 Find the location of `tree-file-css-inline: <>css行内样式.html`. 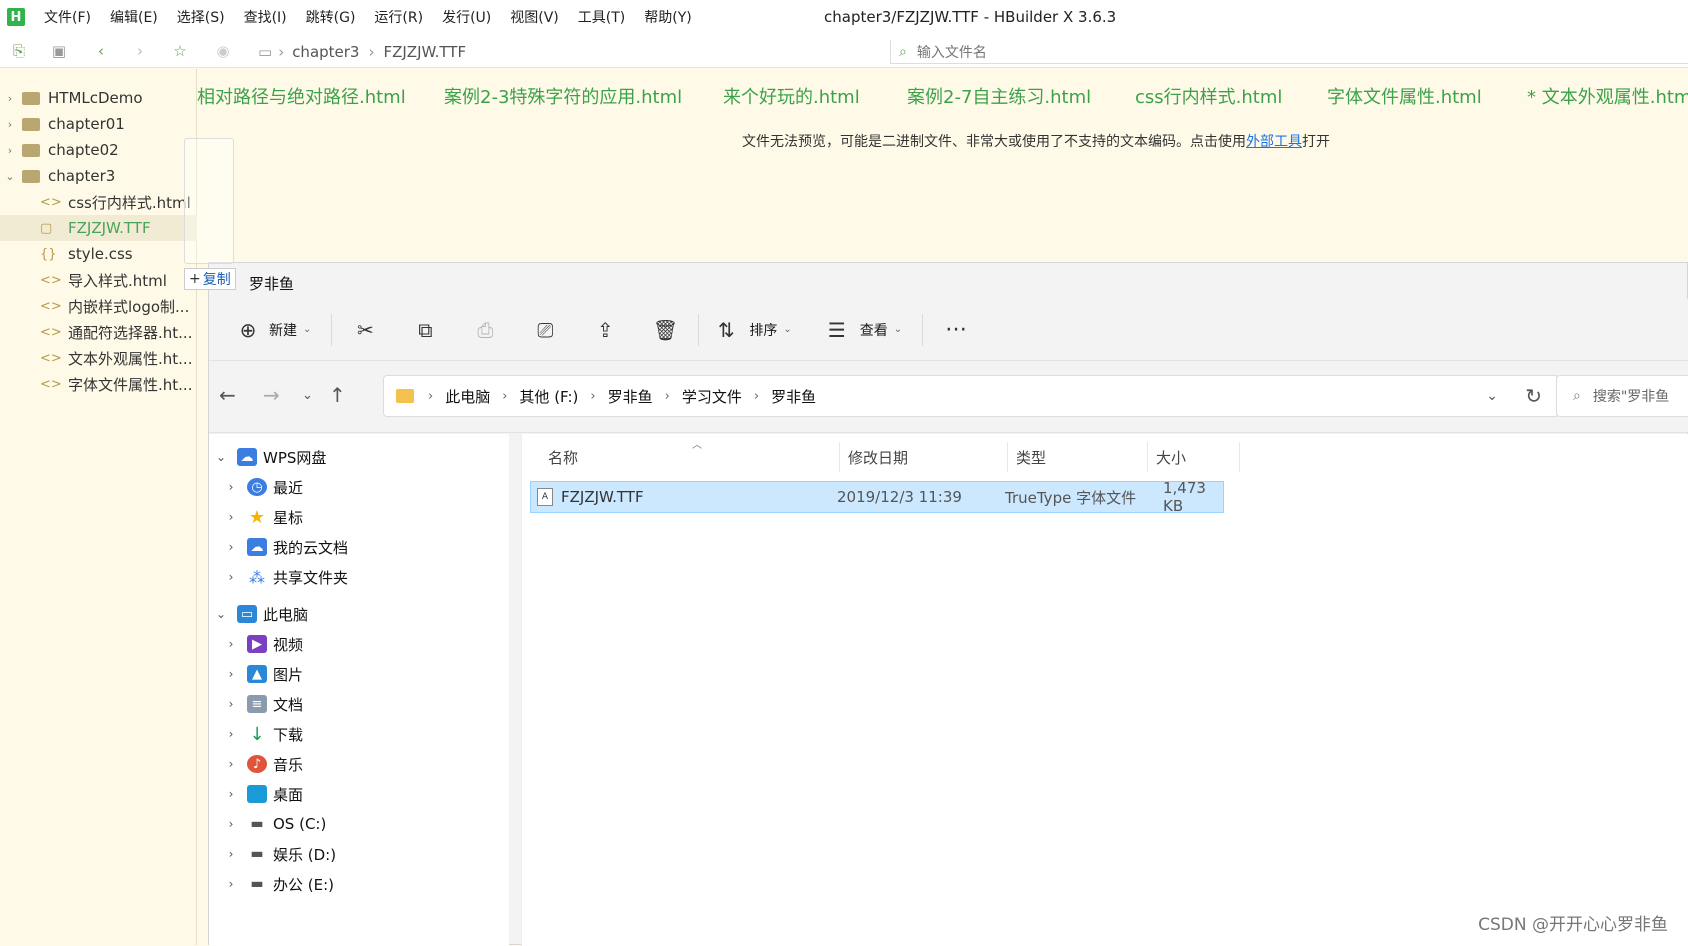

tree-file-css-inline: <>css行内样式.html is located at coordinates (98, 202).